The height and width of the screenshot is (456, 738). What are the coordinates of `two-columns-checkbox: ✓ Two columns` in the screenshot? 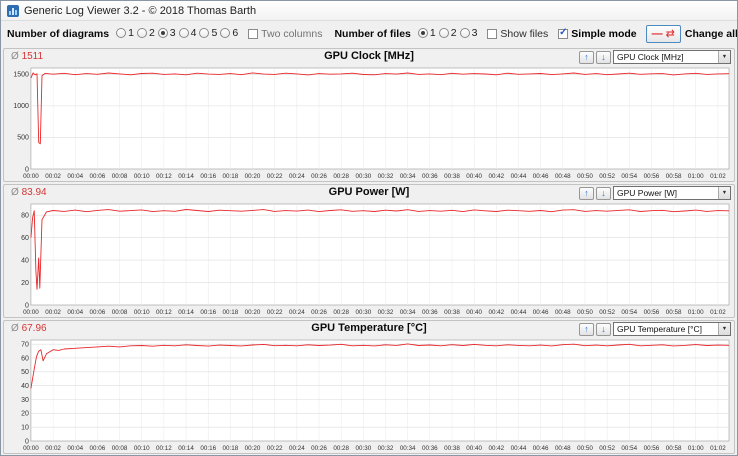 It's located at (285, 34).